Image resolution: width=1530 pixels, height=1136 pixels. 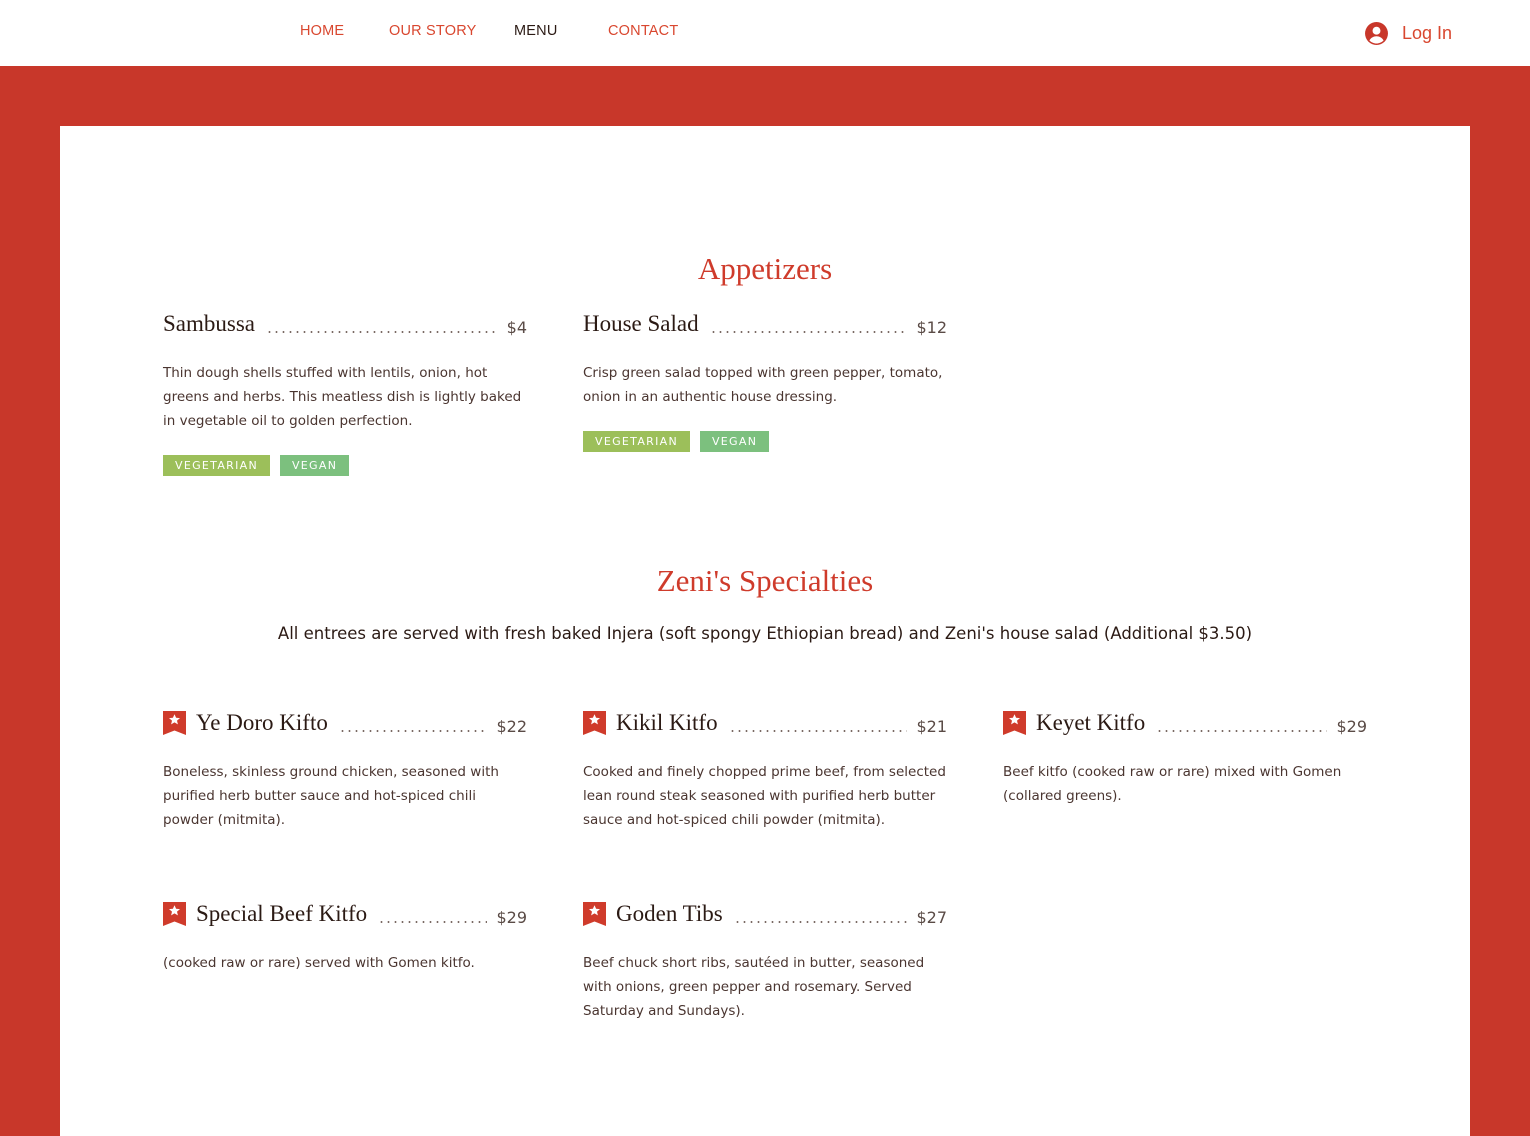 I want to click on item-price: $4, so click(x=516, y=327).